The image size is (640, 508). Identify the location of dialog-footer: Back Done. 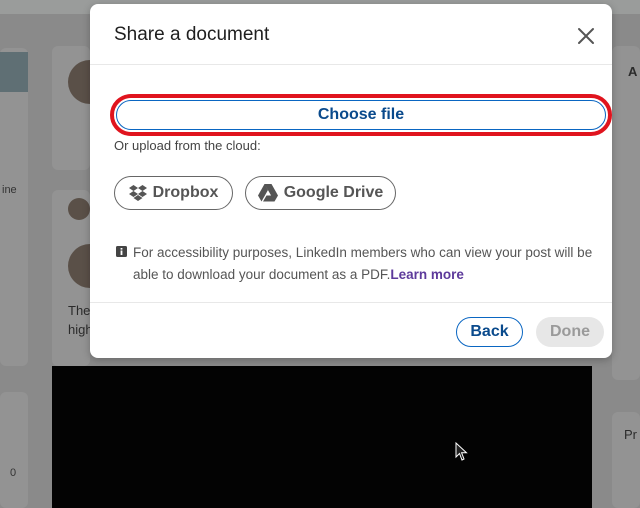
(351, 330).